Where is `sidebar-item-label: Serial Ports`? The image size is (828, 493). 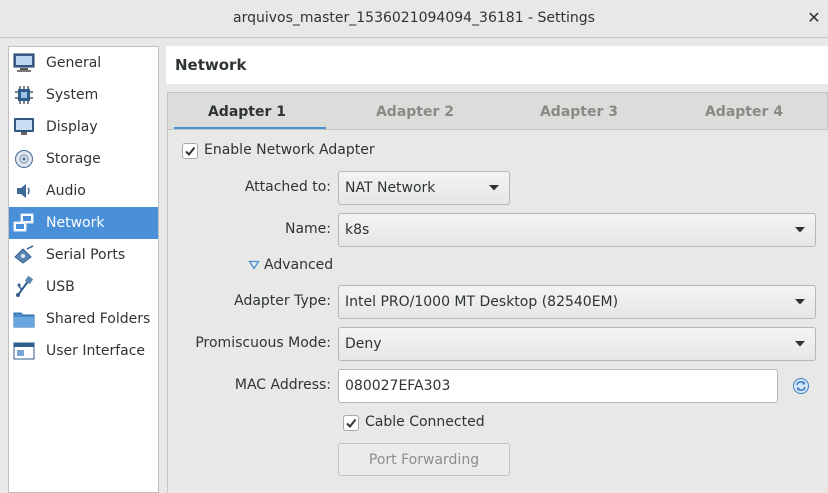
sidebar-item-label: Serial Ports is located at coordinates (86, 255).